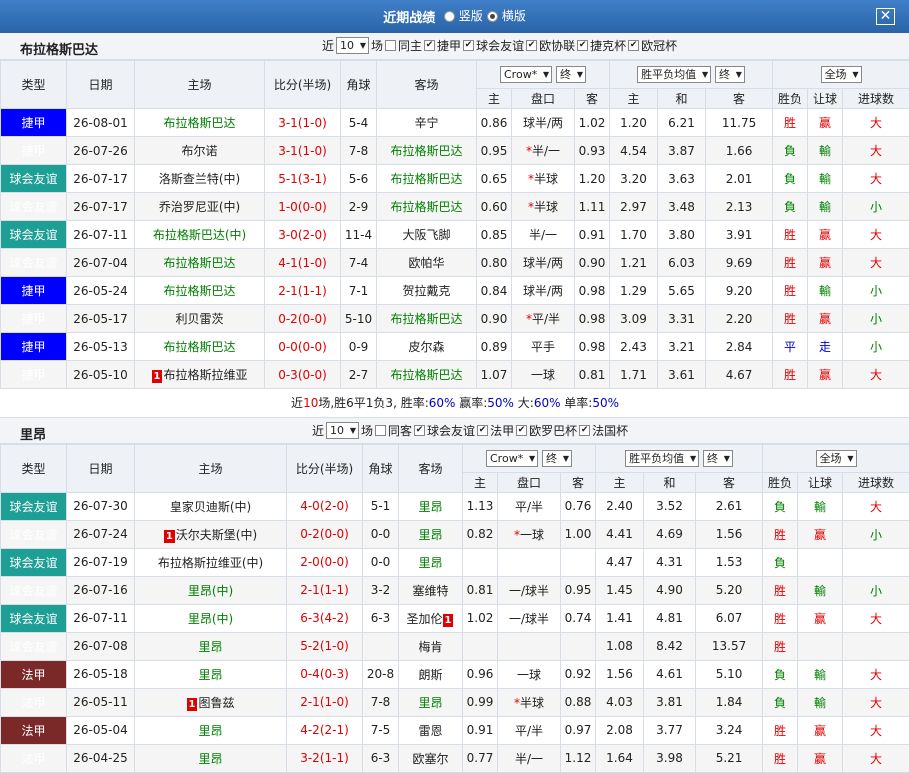  Describe the element at coordinates (211, 702) in the screenshot. I see `home-team-cell: 1图鲁兹` at that location.